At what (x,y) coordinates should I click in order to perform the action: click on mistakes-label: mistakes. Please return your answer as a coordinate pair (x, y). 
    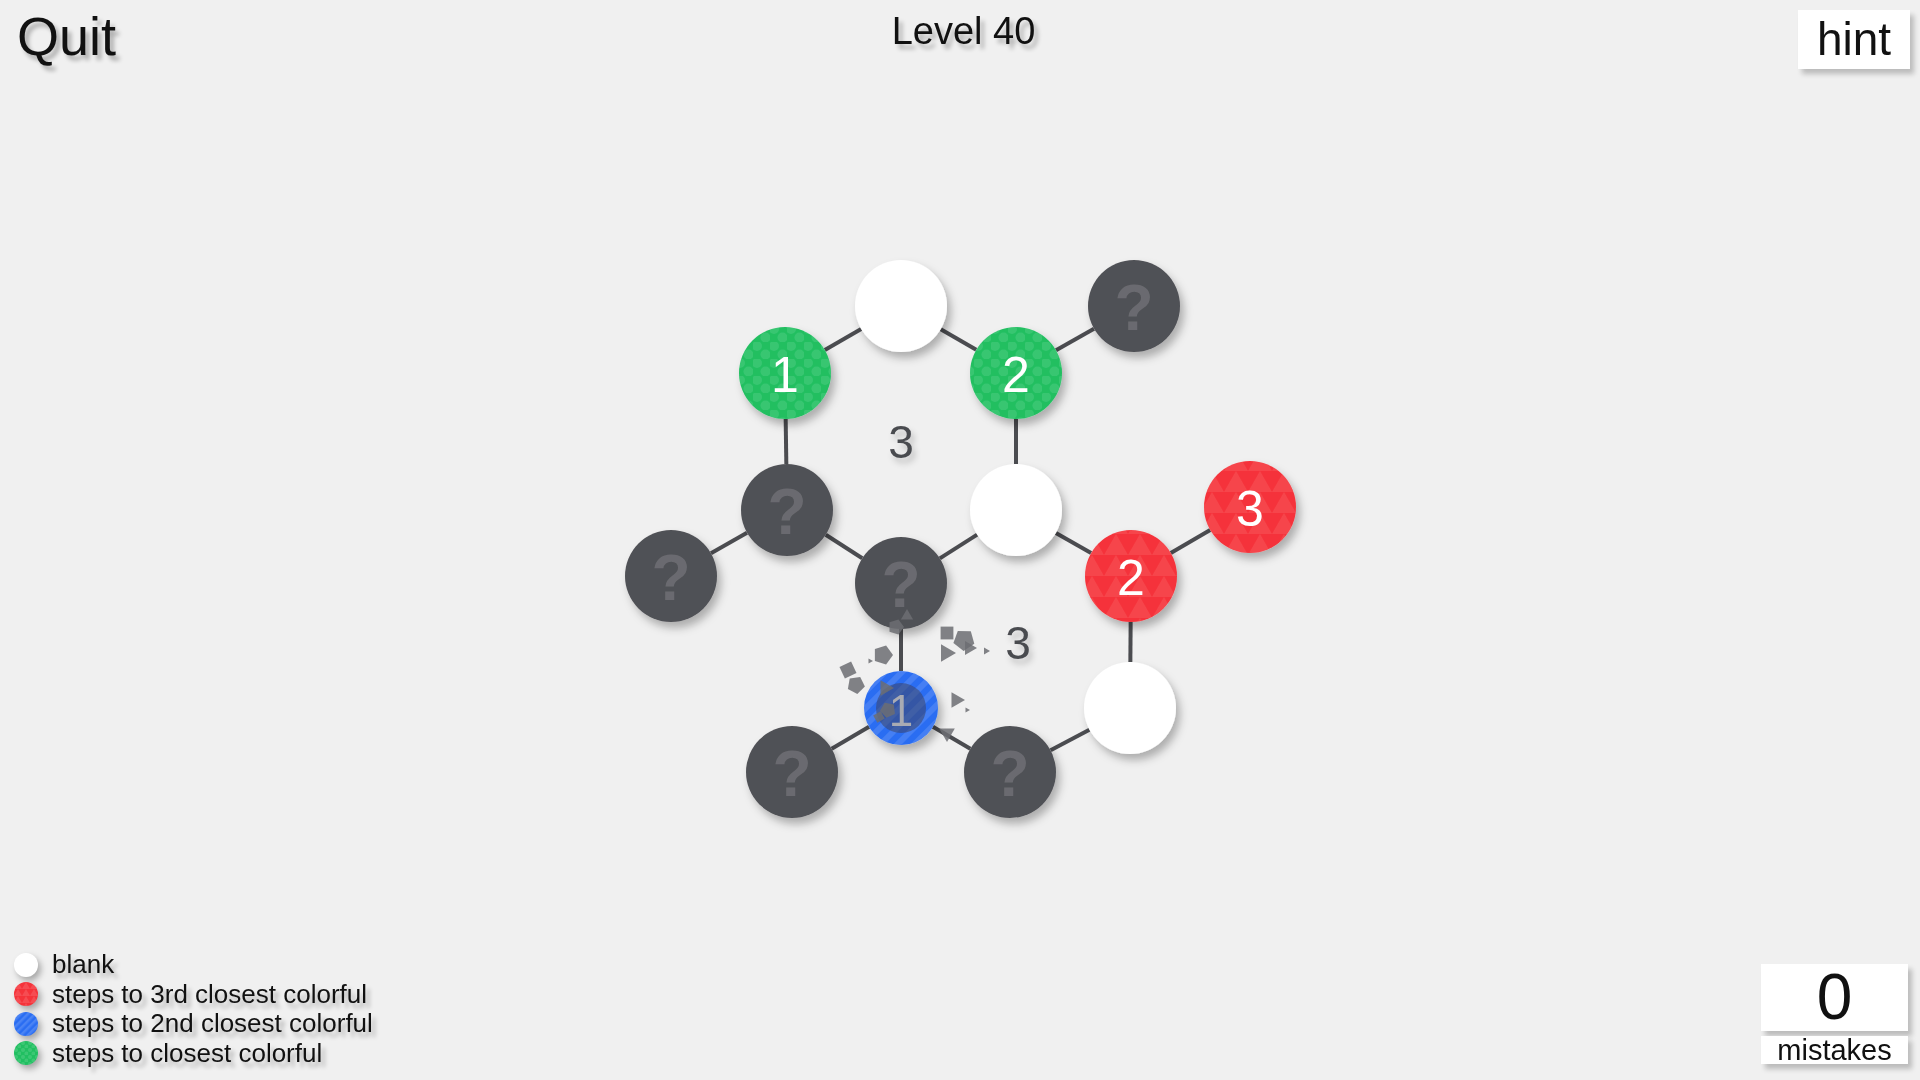
    Looking at the image, I should click on (1834, 1050).